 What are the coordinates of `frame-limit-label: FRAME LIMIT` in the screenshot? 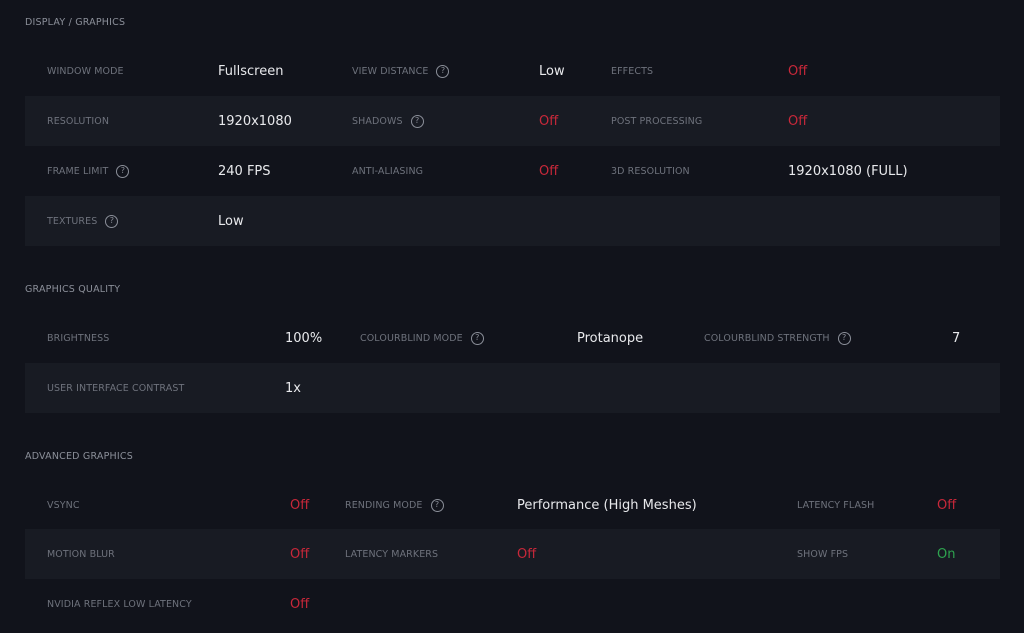 It's located at (78, 171).